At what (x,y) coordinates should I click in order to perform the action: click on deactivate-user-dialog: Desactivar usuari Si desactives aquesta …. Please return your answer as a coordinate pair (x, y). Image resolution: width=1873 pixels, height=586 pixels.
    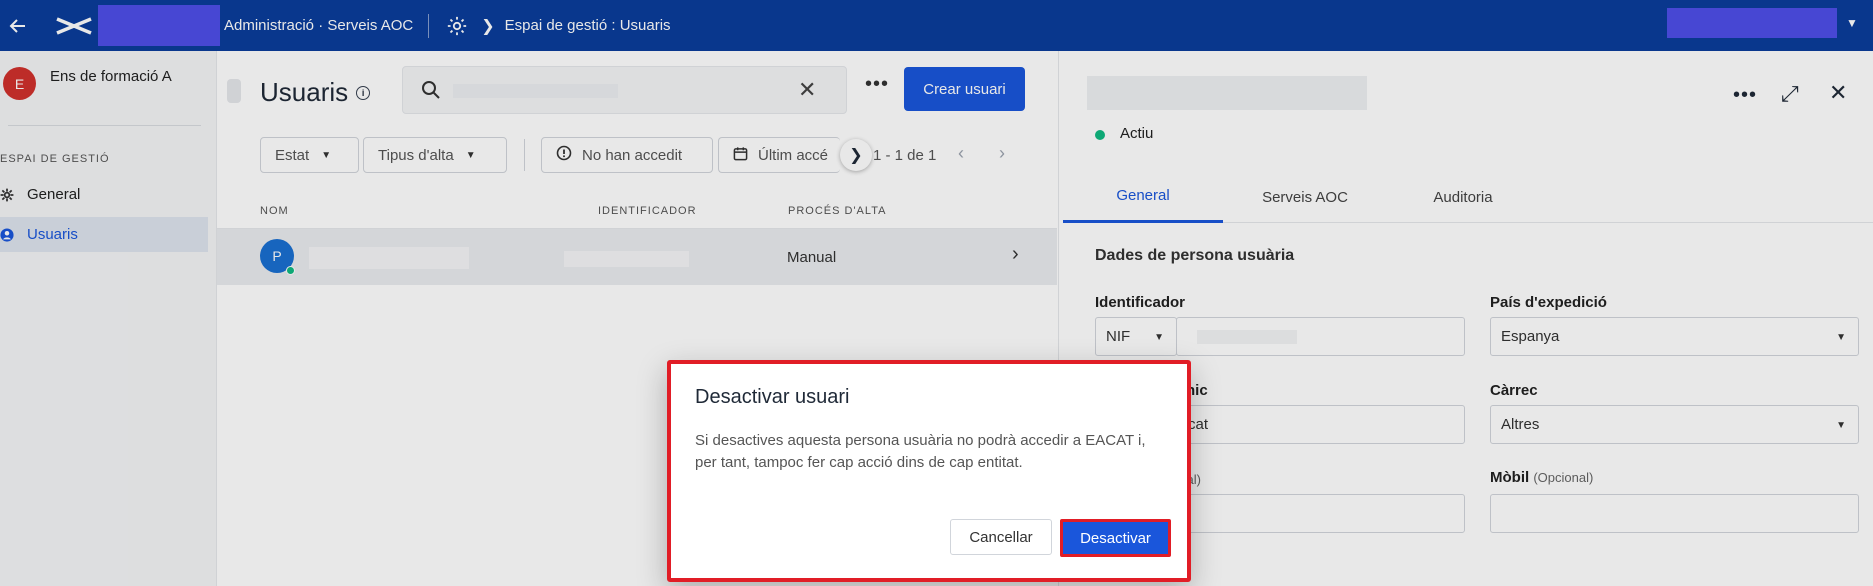
    Looking at the image, I should click on (929, 471).